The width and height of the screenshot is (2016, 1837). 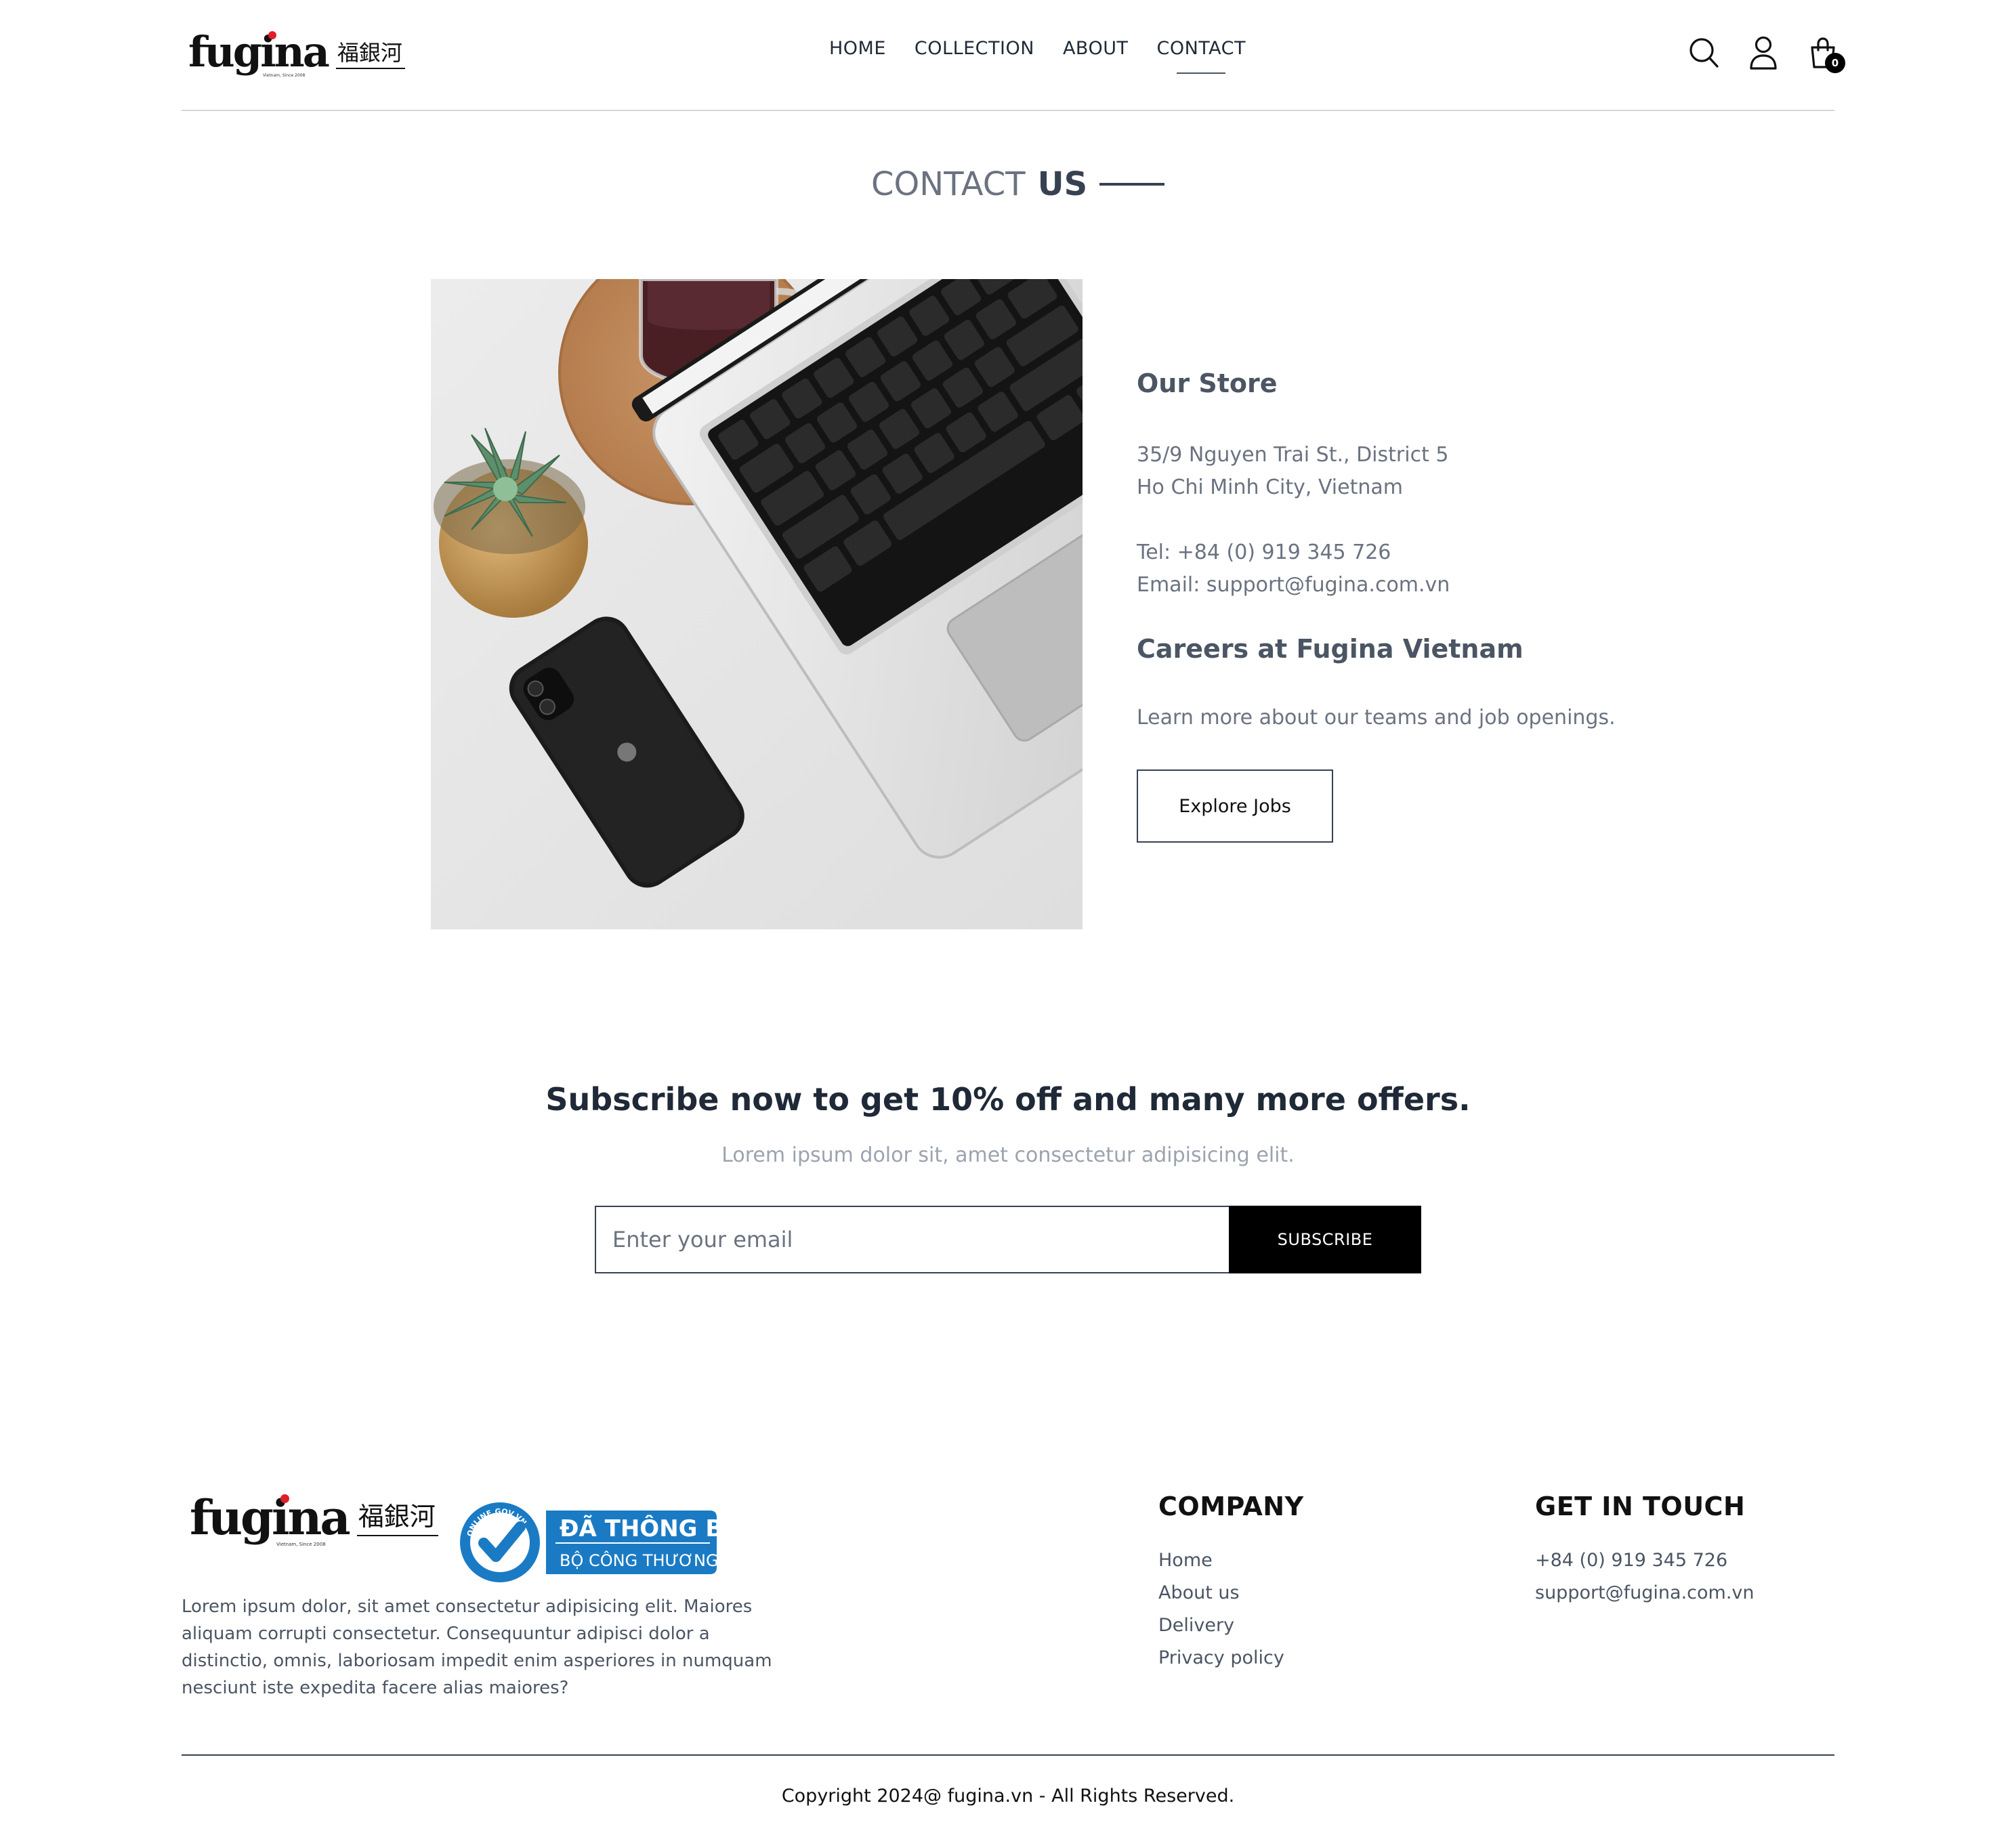 I want to click on main-nav: HOME COLLECTION ABOUT CONTACT, so click(x=1037, y=56).